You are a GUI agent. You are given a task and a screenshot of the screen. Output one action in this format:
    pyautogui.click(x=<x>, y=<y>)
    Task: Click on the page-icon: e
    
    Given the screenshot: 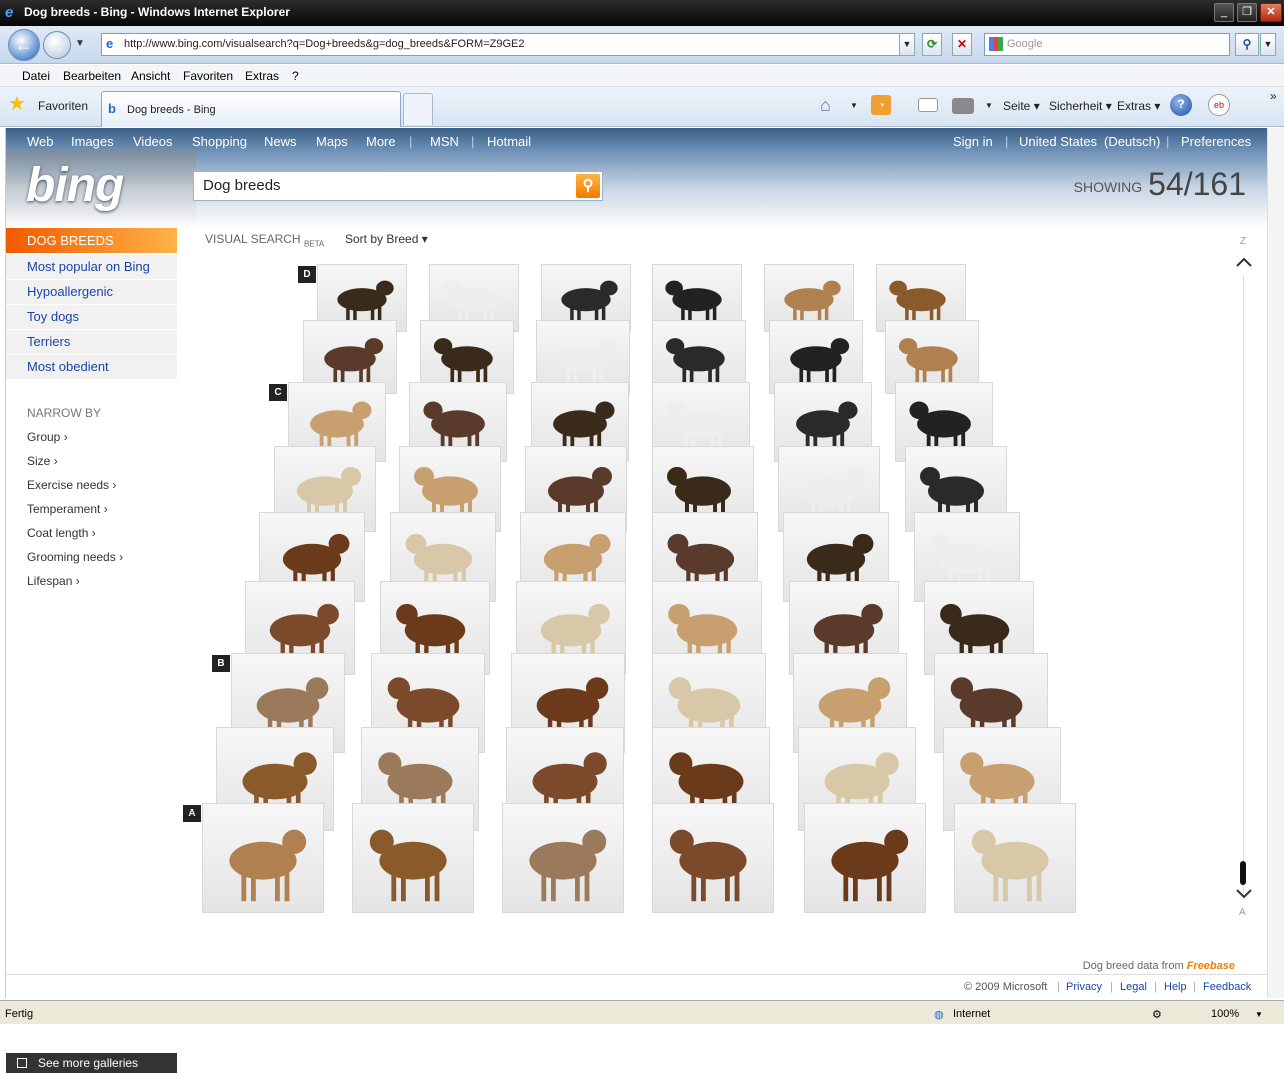 What is the action you would take?
    pyautogui.click(x=110, y=43)
    